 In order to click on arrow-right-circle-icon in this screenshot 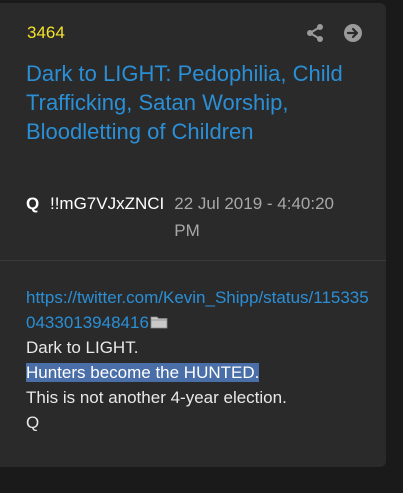, I will do `click(353, 33)`.